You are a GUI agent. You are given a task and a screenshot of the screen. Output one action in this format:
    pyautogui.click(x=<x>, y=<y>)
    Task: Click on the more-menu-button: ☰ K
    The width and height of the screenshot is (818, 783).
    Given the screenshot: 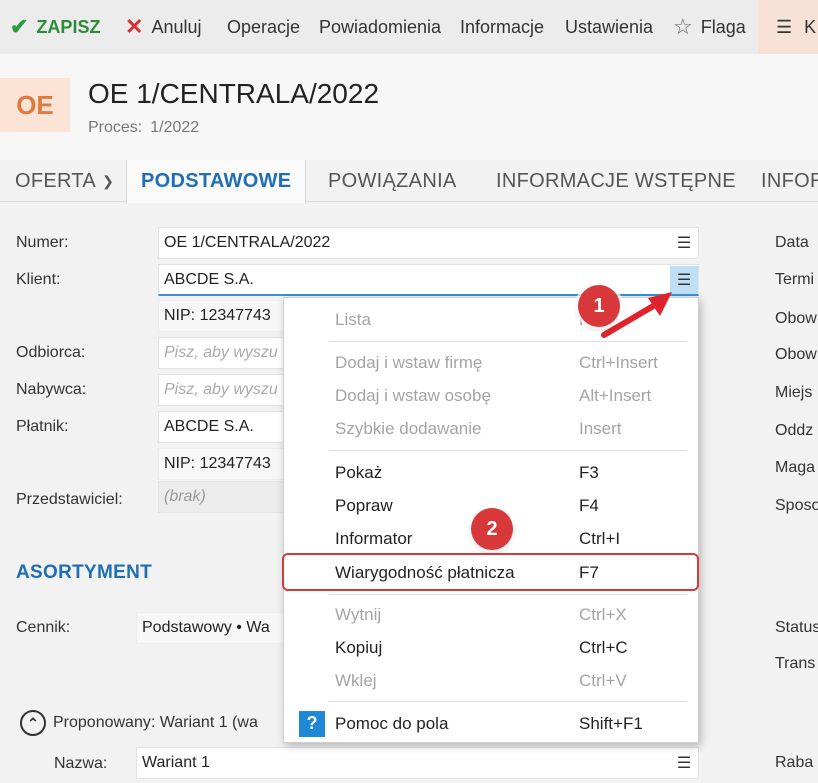 What is the action you would take?
    pyautogui.click(x=788, y=27)
    